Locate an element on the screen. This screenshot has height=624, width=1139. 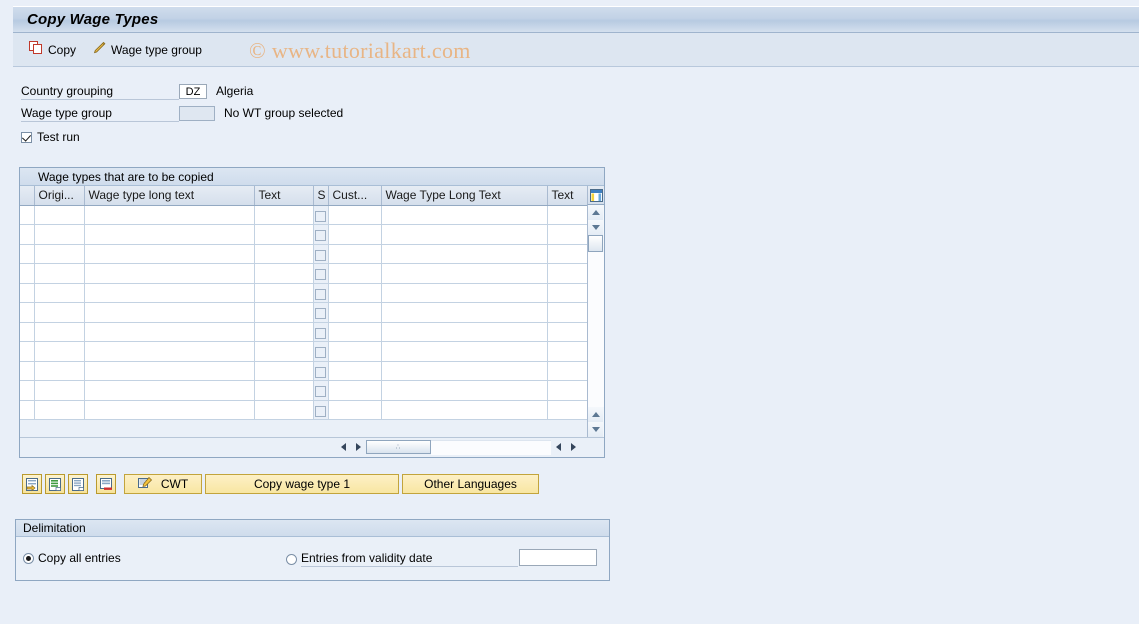
horizontal-scroll-track is located at coordinates (491, 447).